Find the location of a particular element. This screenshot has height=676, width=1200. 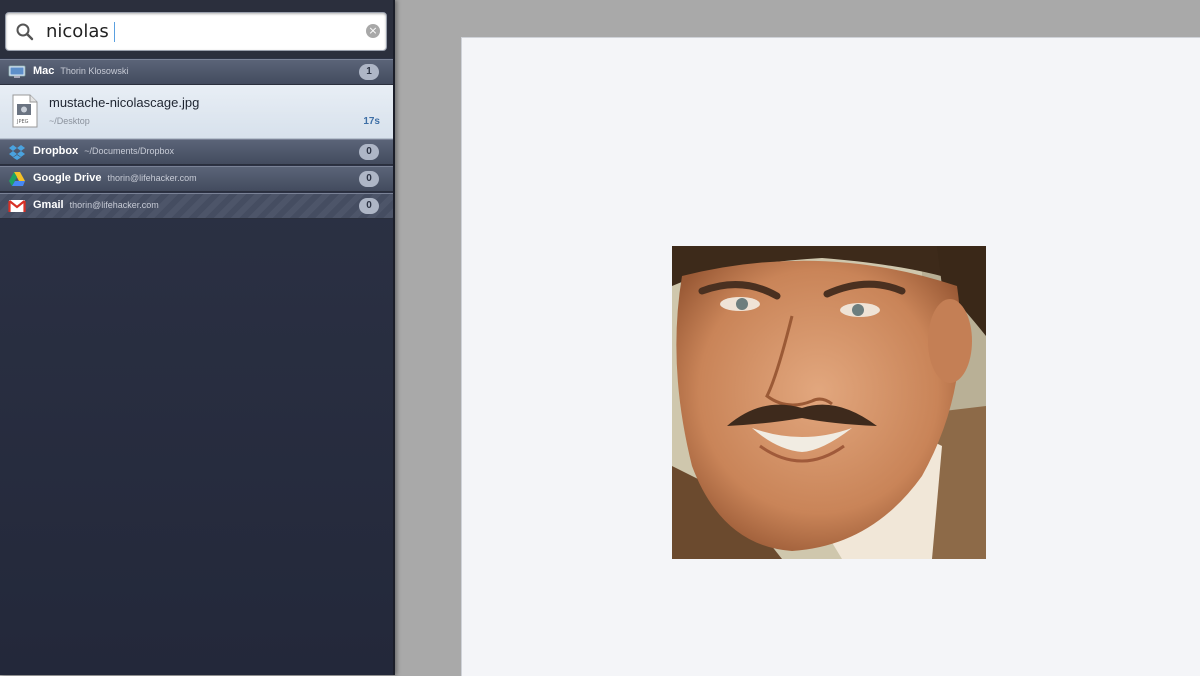

search-input is located at coordinates (201, 31).